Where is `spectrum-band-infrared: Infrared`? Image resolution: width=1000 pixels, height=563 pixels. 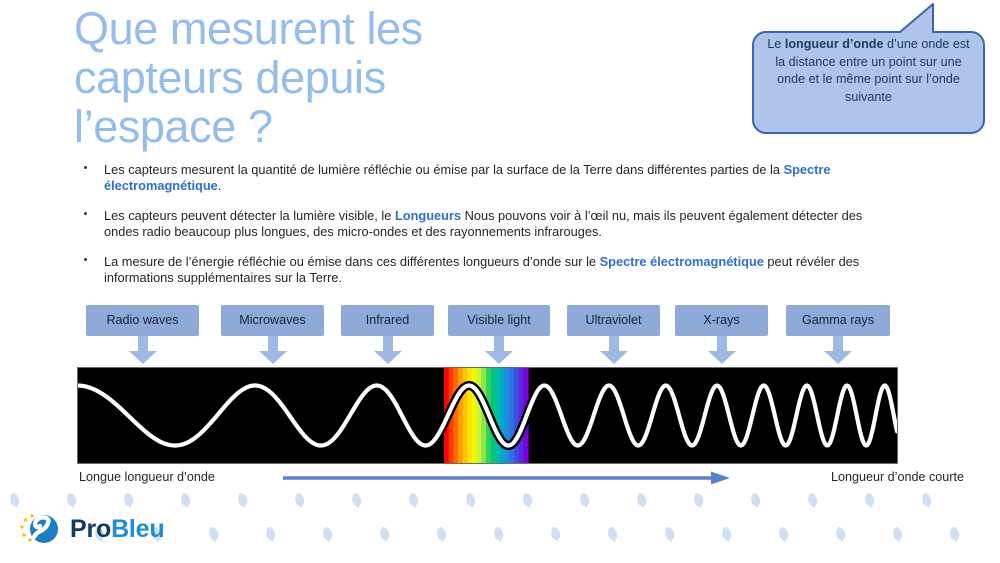 spectrum-band-infrared: Infrared is located at coordinates (387, 334).